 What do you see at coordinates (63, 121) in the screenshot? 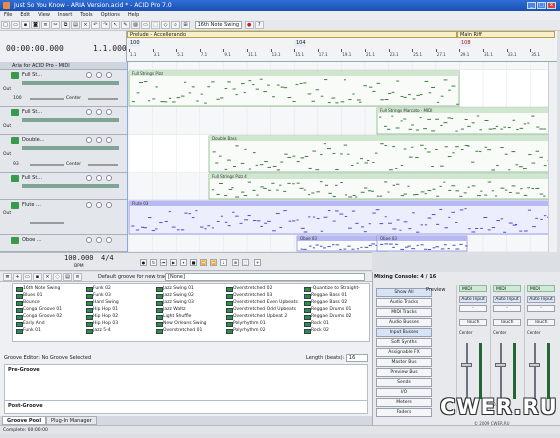
I see `track-header-2: Full St... Out` at bounding box center [63, 121].